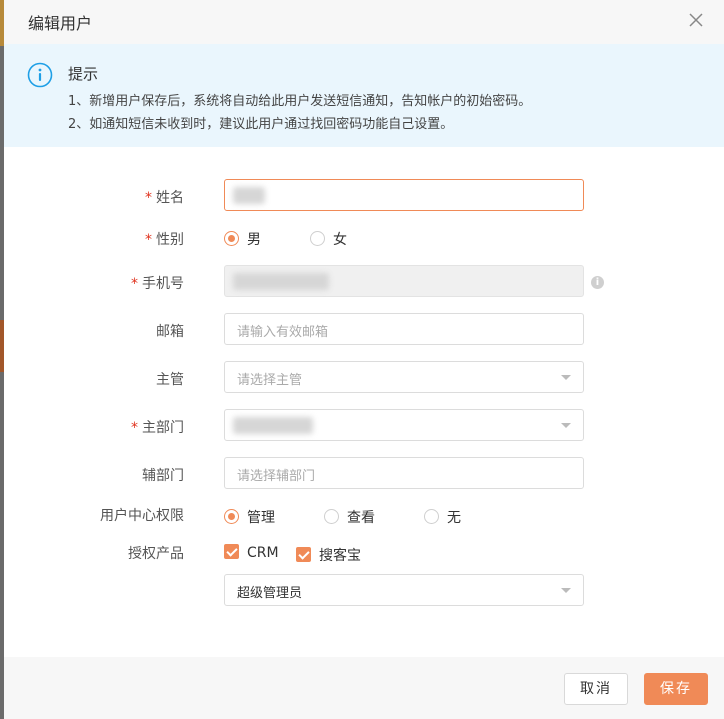  Describe the element at coordinates (251, 552) in the screenshot. I see `product-checkbox-crm: CRM` at that location.